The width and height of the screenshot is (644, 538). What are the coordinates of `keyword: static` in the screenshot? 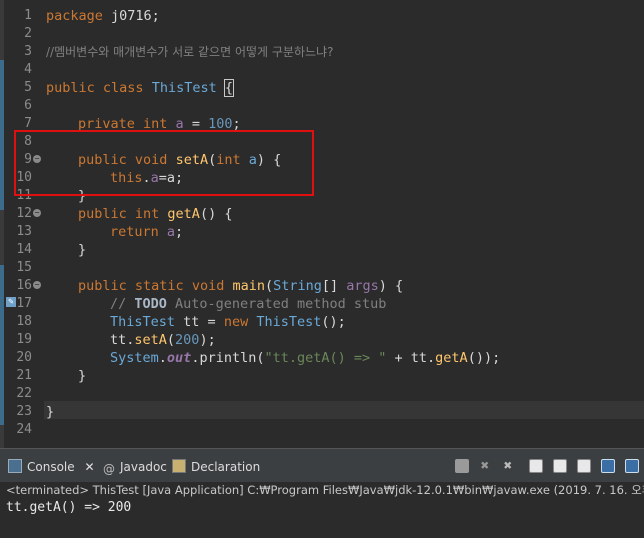 It's located at (159, 286).